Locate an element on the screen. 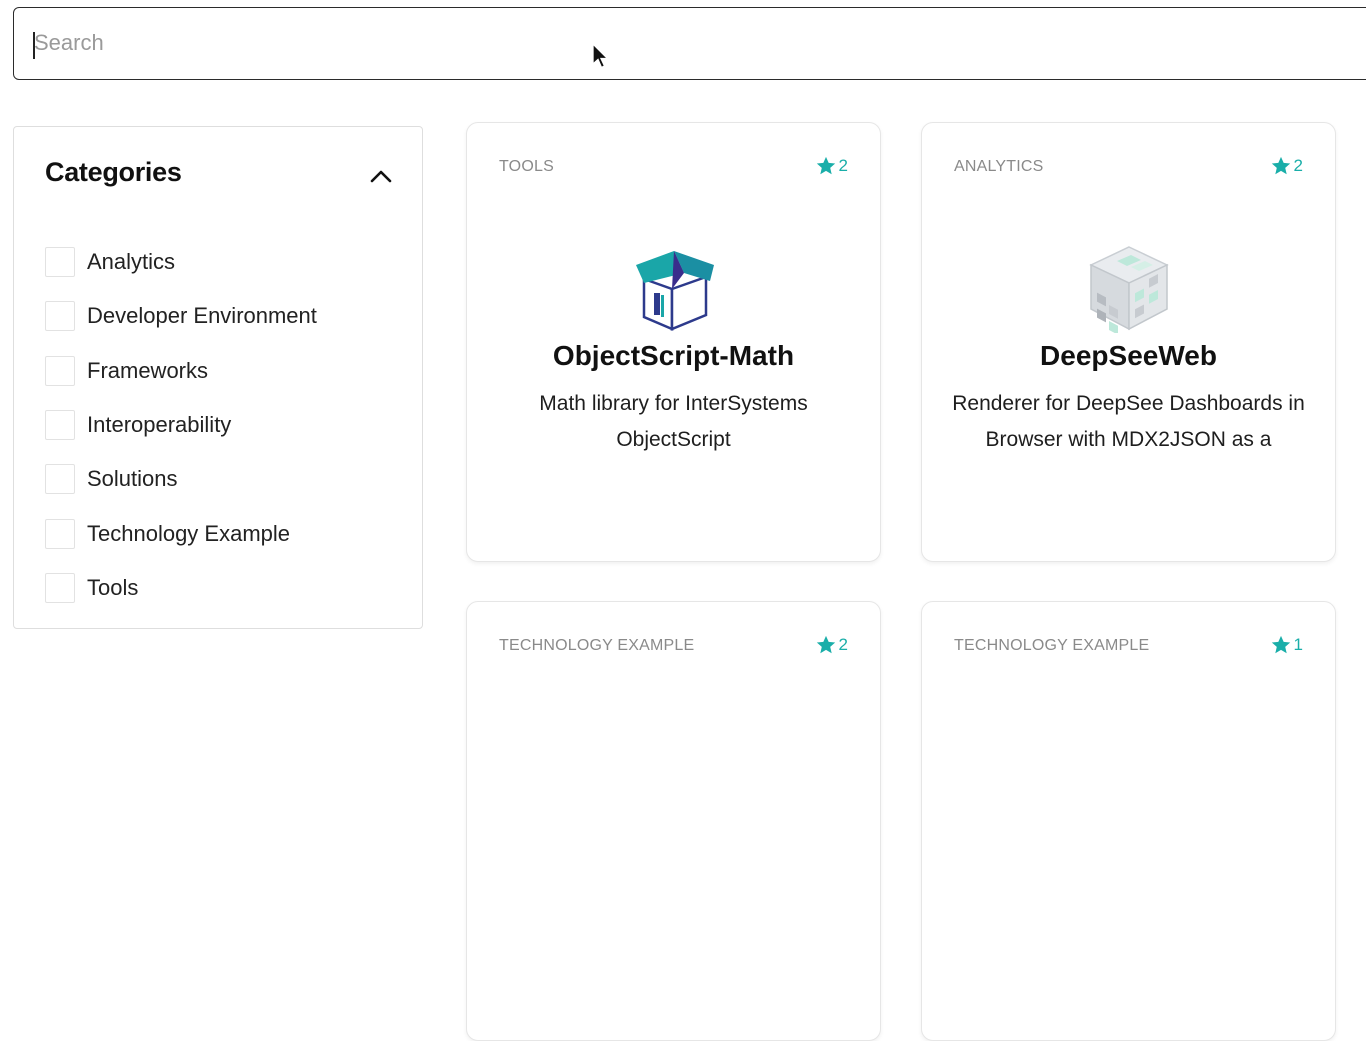  data-cube-icon is located at coordinates (1128, 289).